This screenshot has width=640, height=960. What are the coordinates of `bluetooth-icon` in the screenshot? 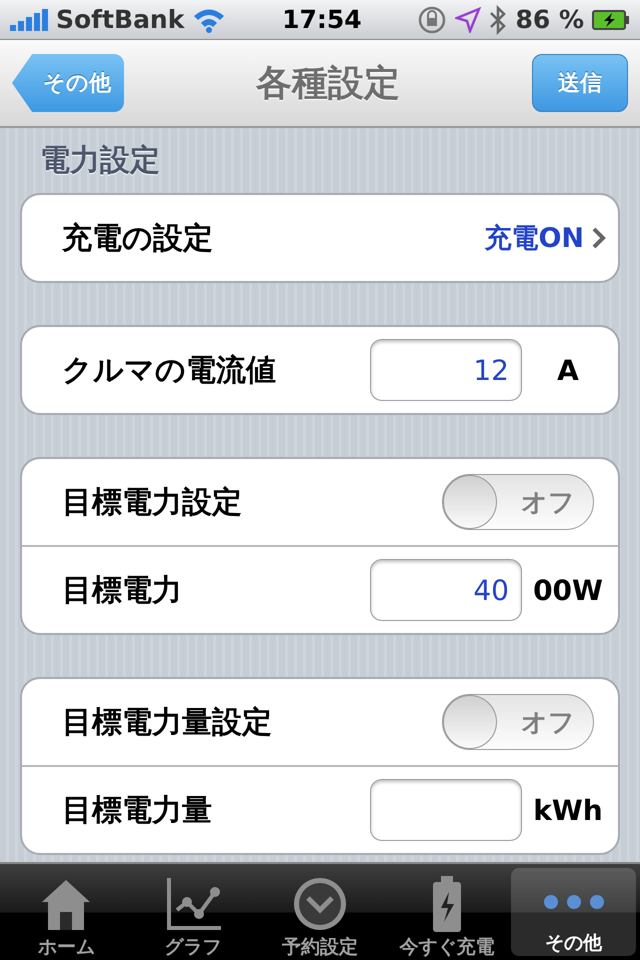 It's located at (498, 19).